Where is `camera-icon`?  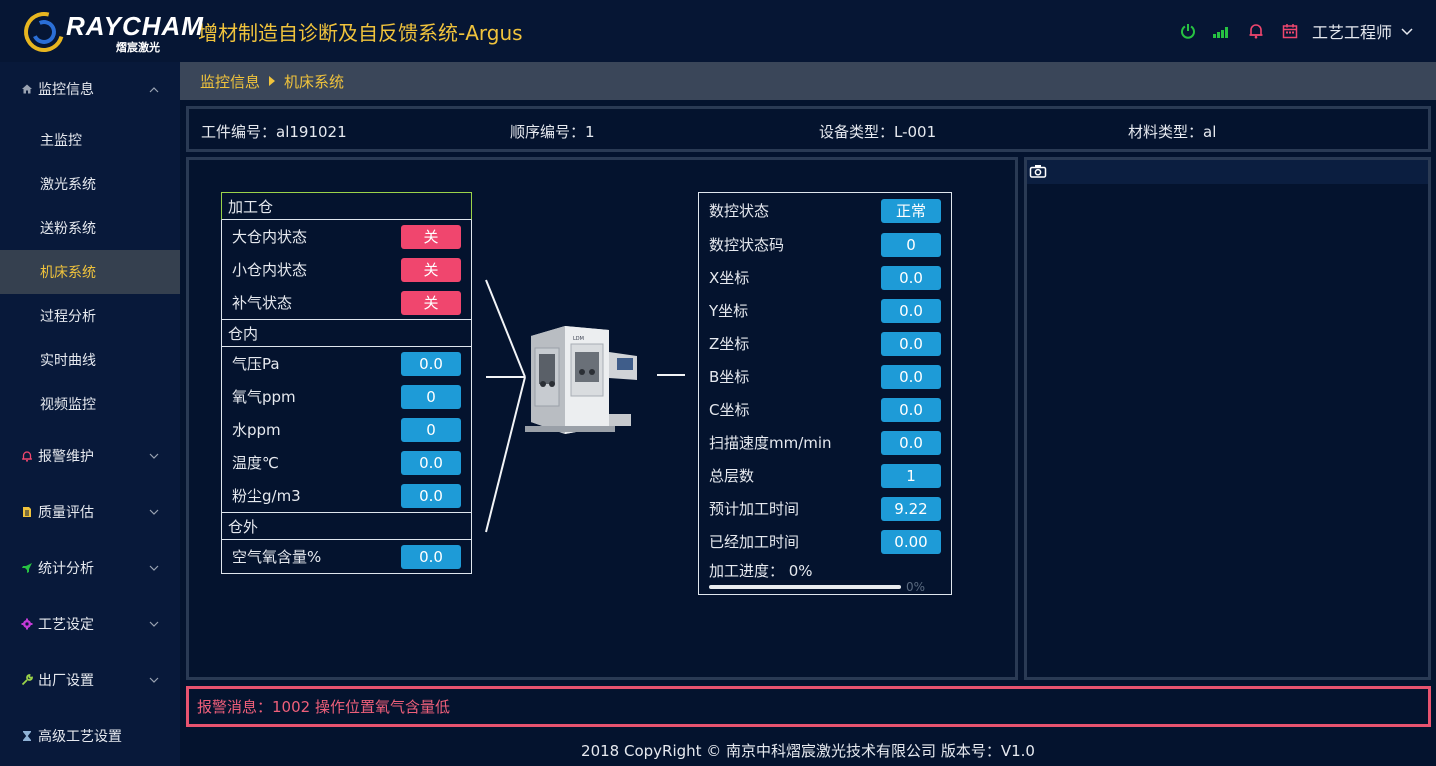 camera-icon is located at coordinates (1038, 172).